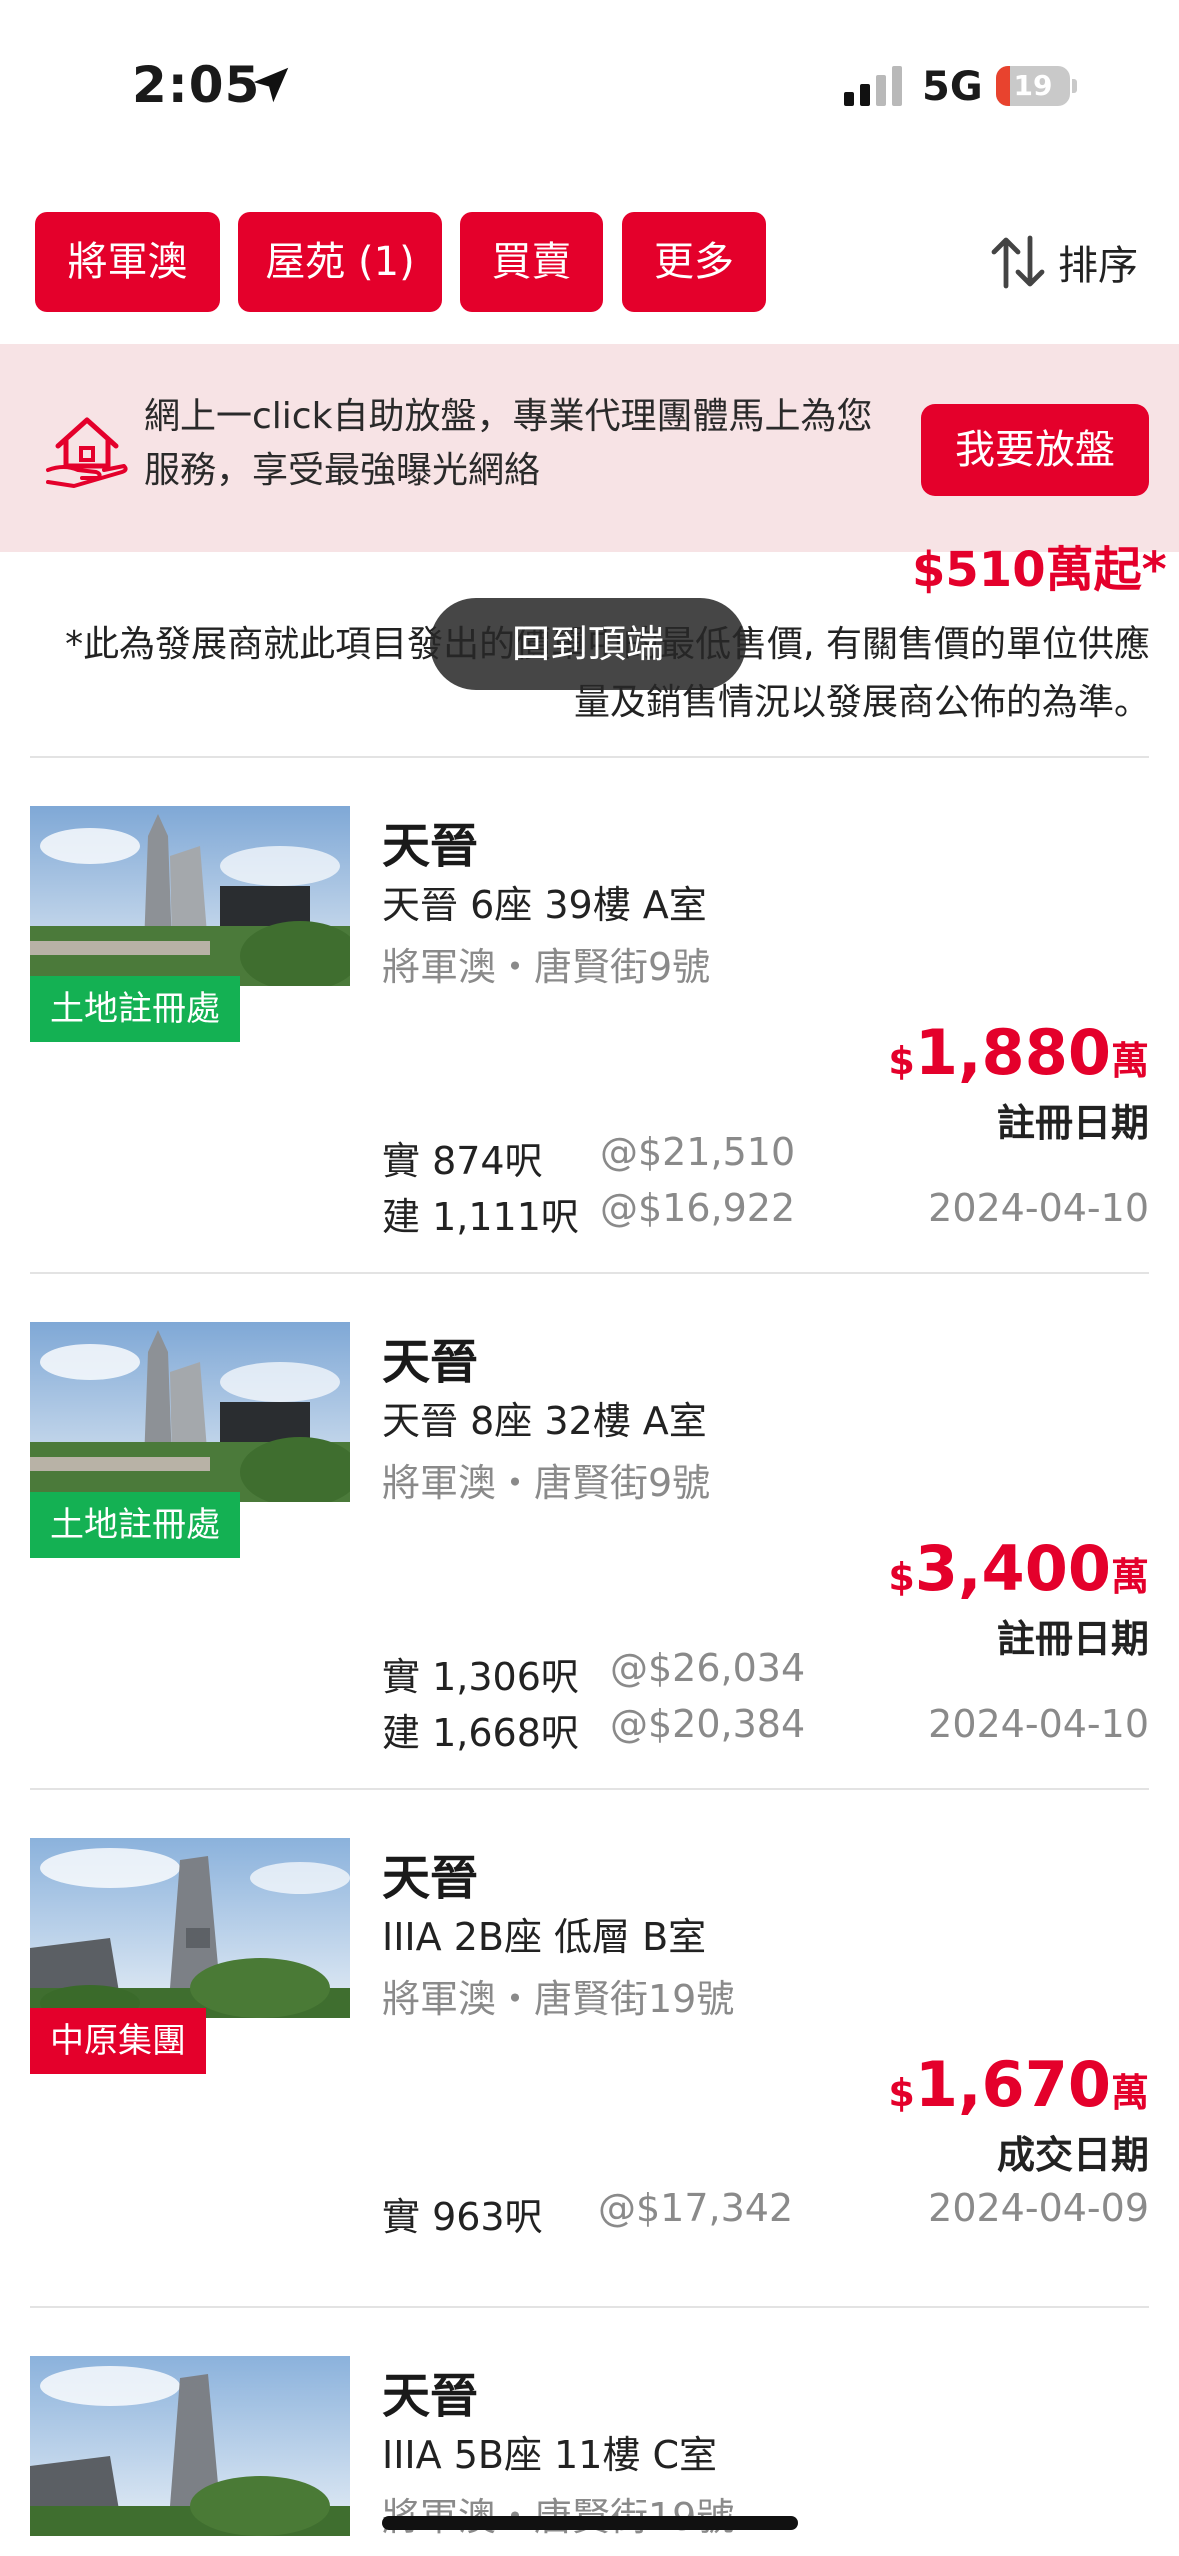 The image size is (1179, 2556). I want to click on filter-chip-more: 更多, so click(694, 262).